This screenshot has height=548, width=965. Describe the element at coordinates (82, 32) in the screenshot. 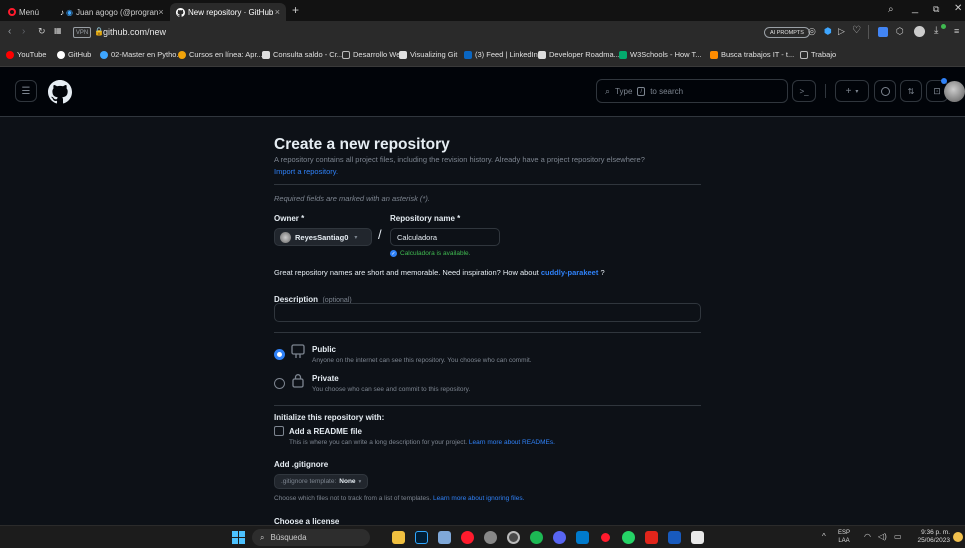

I see `vpn-badge: VPN` at that location.